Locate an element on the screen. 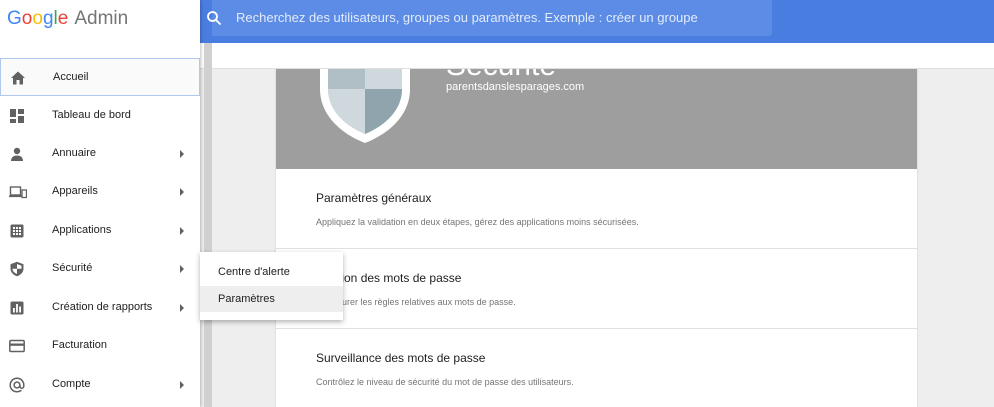 This screenshot has height=407, width=994. search-icon is located at coordinates (214, 18).